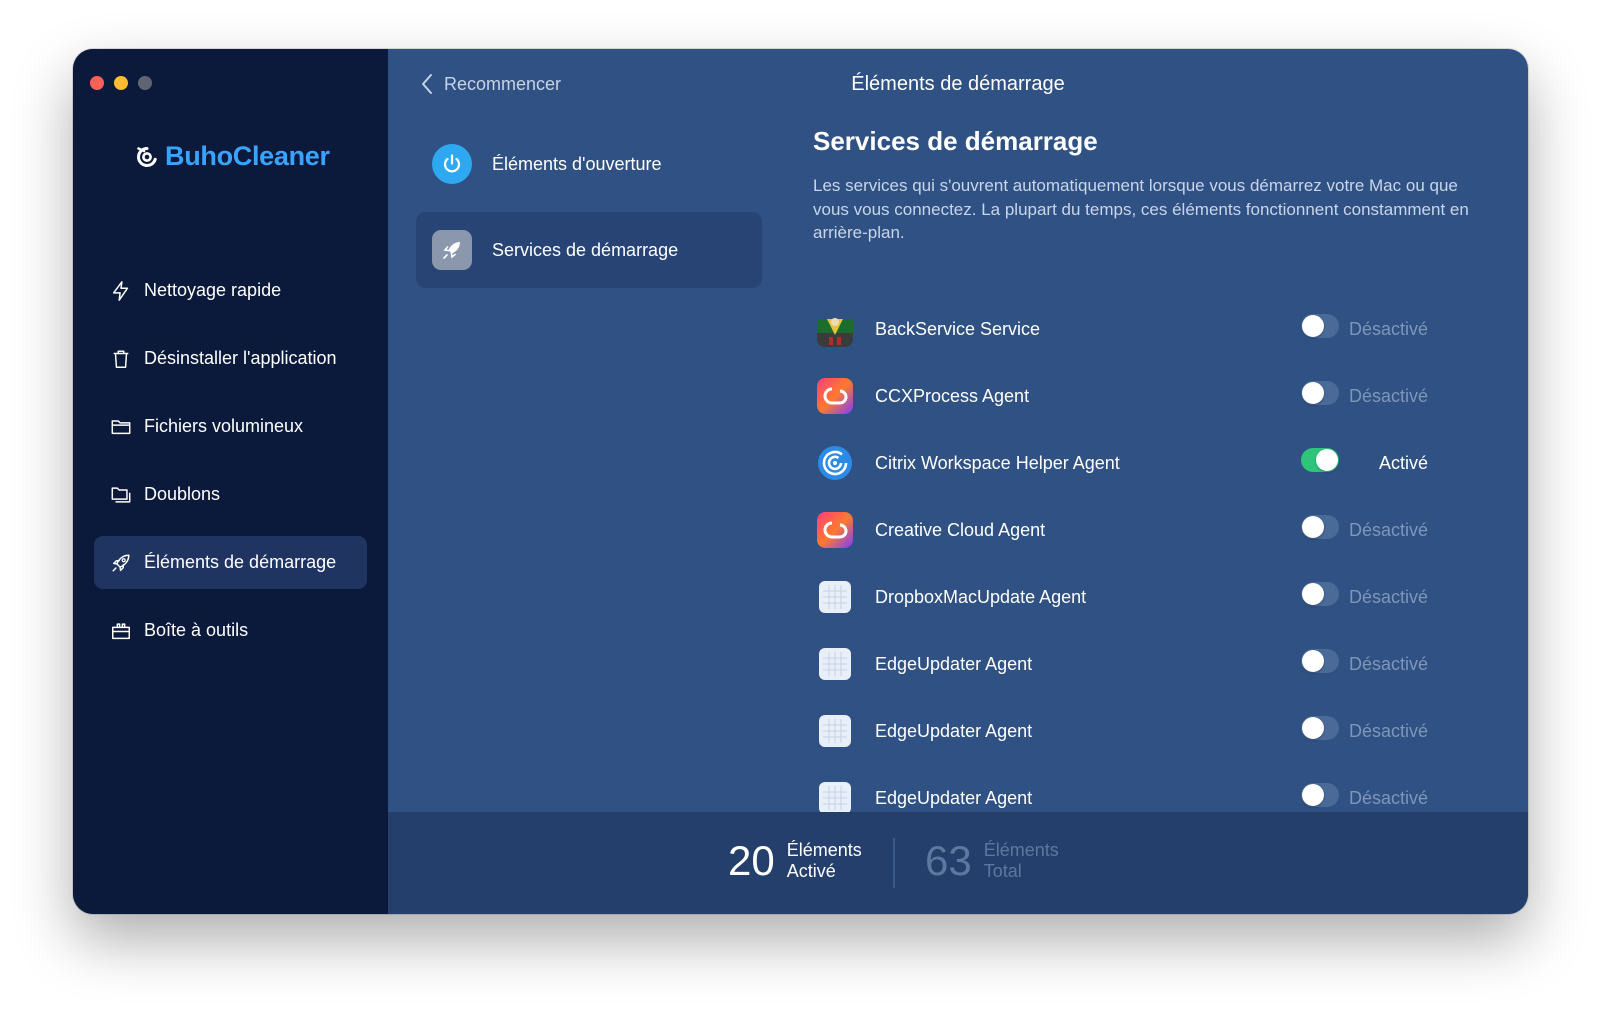 The image size is (1600, 1011). I want to click on total-count: 63, so click(948, 860).